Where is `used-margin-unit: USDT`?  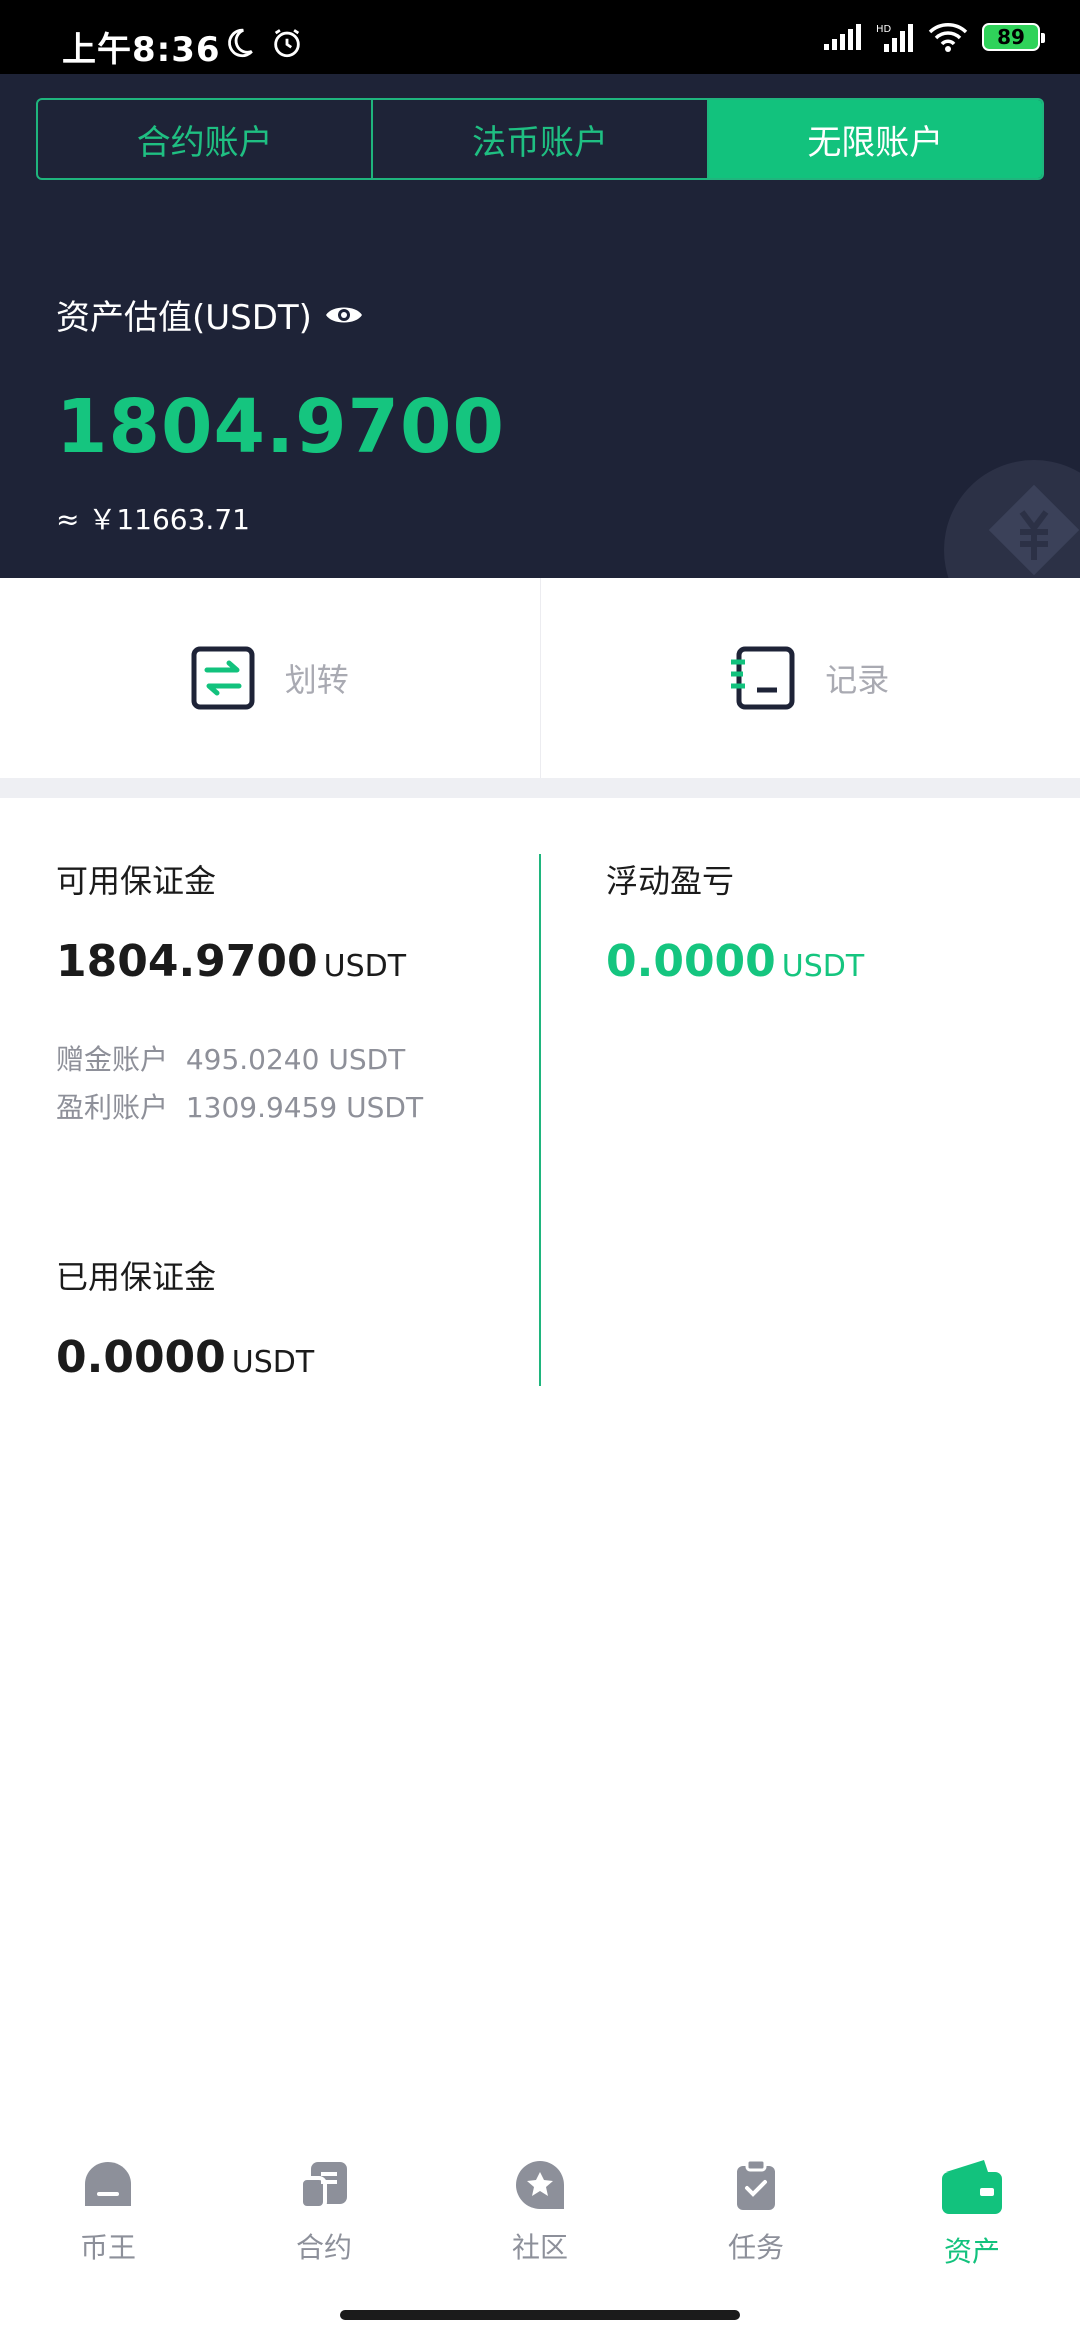
used-margin-unit: USDT is located at coordinates (273, 1362).